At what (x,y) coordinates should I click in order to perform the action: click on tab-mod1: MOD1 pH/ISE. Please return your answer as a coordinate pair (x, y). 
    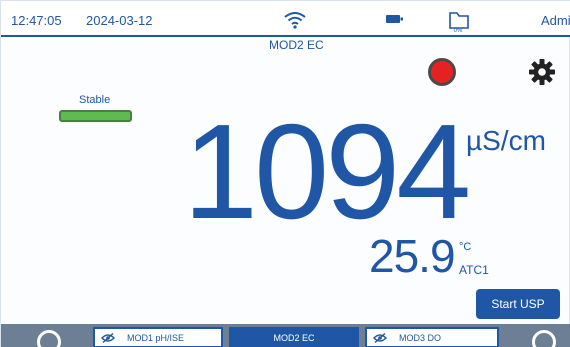
    Looking at the image, I should click on (158, 337).